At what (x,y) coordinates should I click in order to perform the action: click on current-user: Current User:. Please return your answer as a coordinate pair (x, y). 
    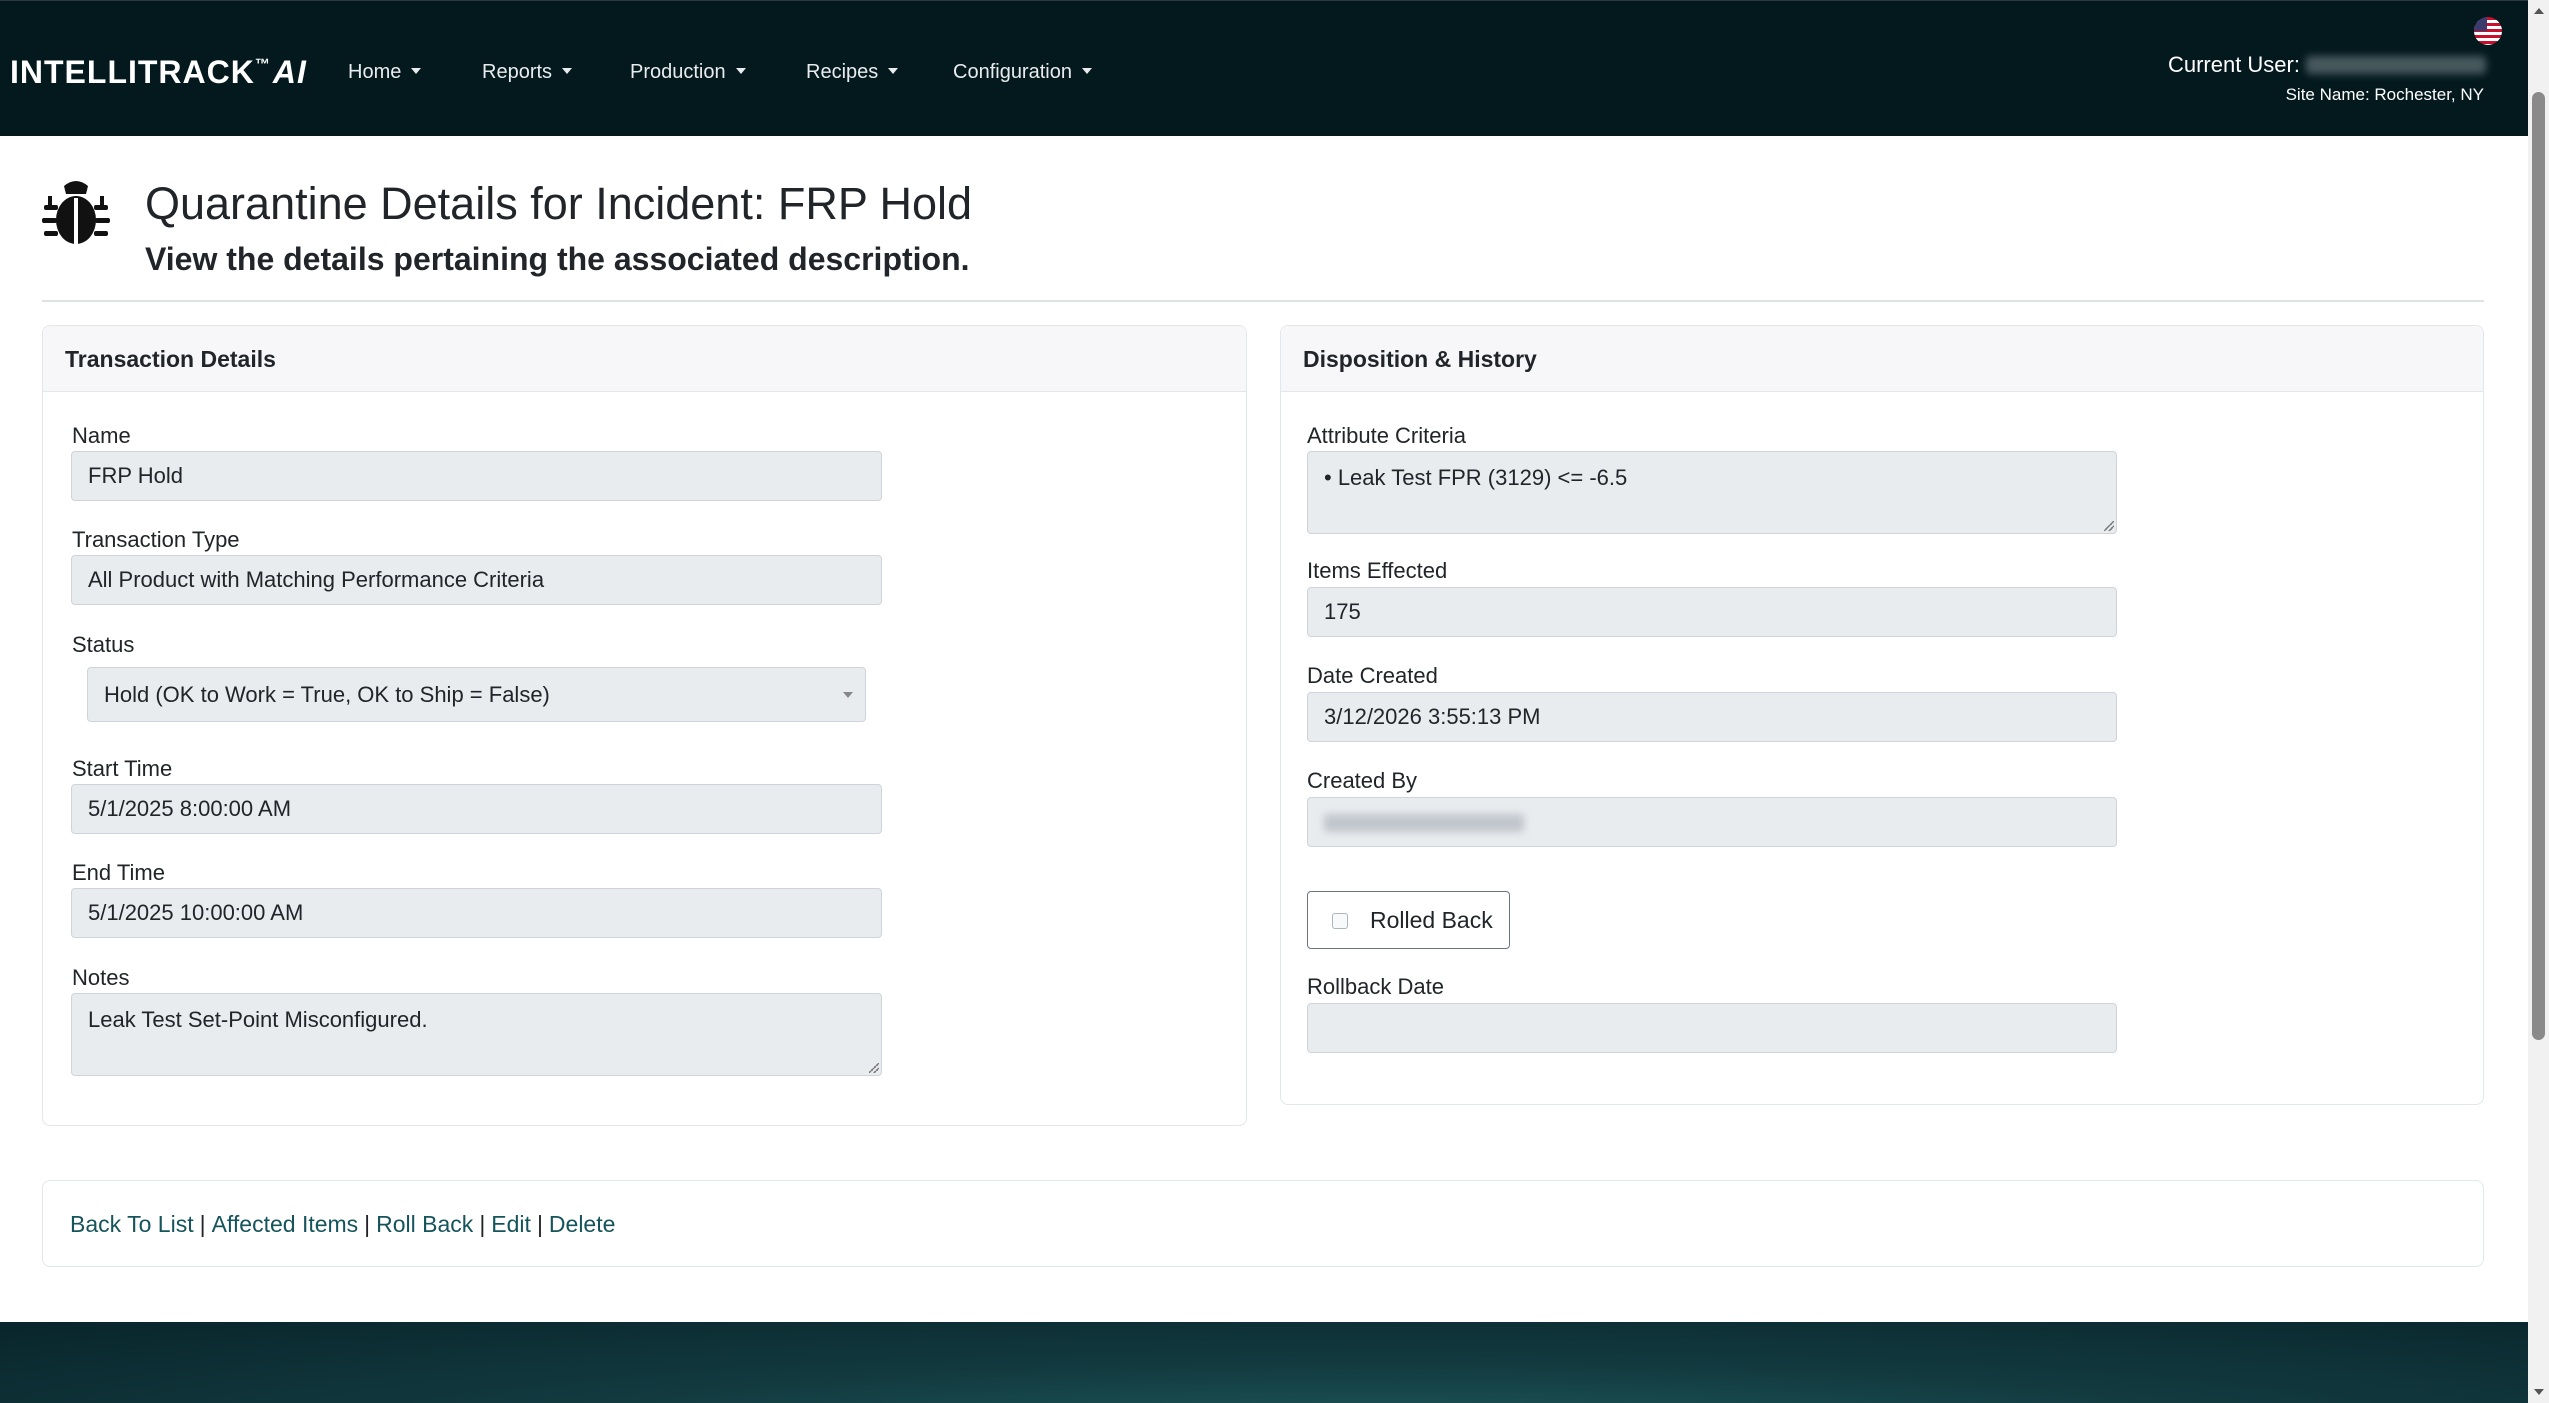
    Looking at the image, I should click on (2327, 65).